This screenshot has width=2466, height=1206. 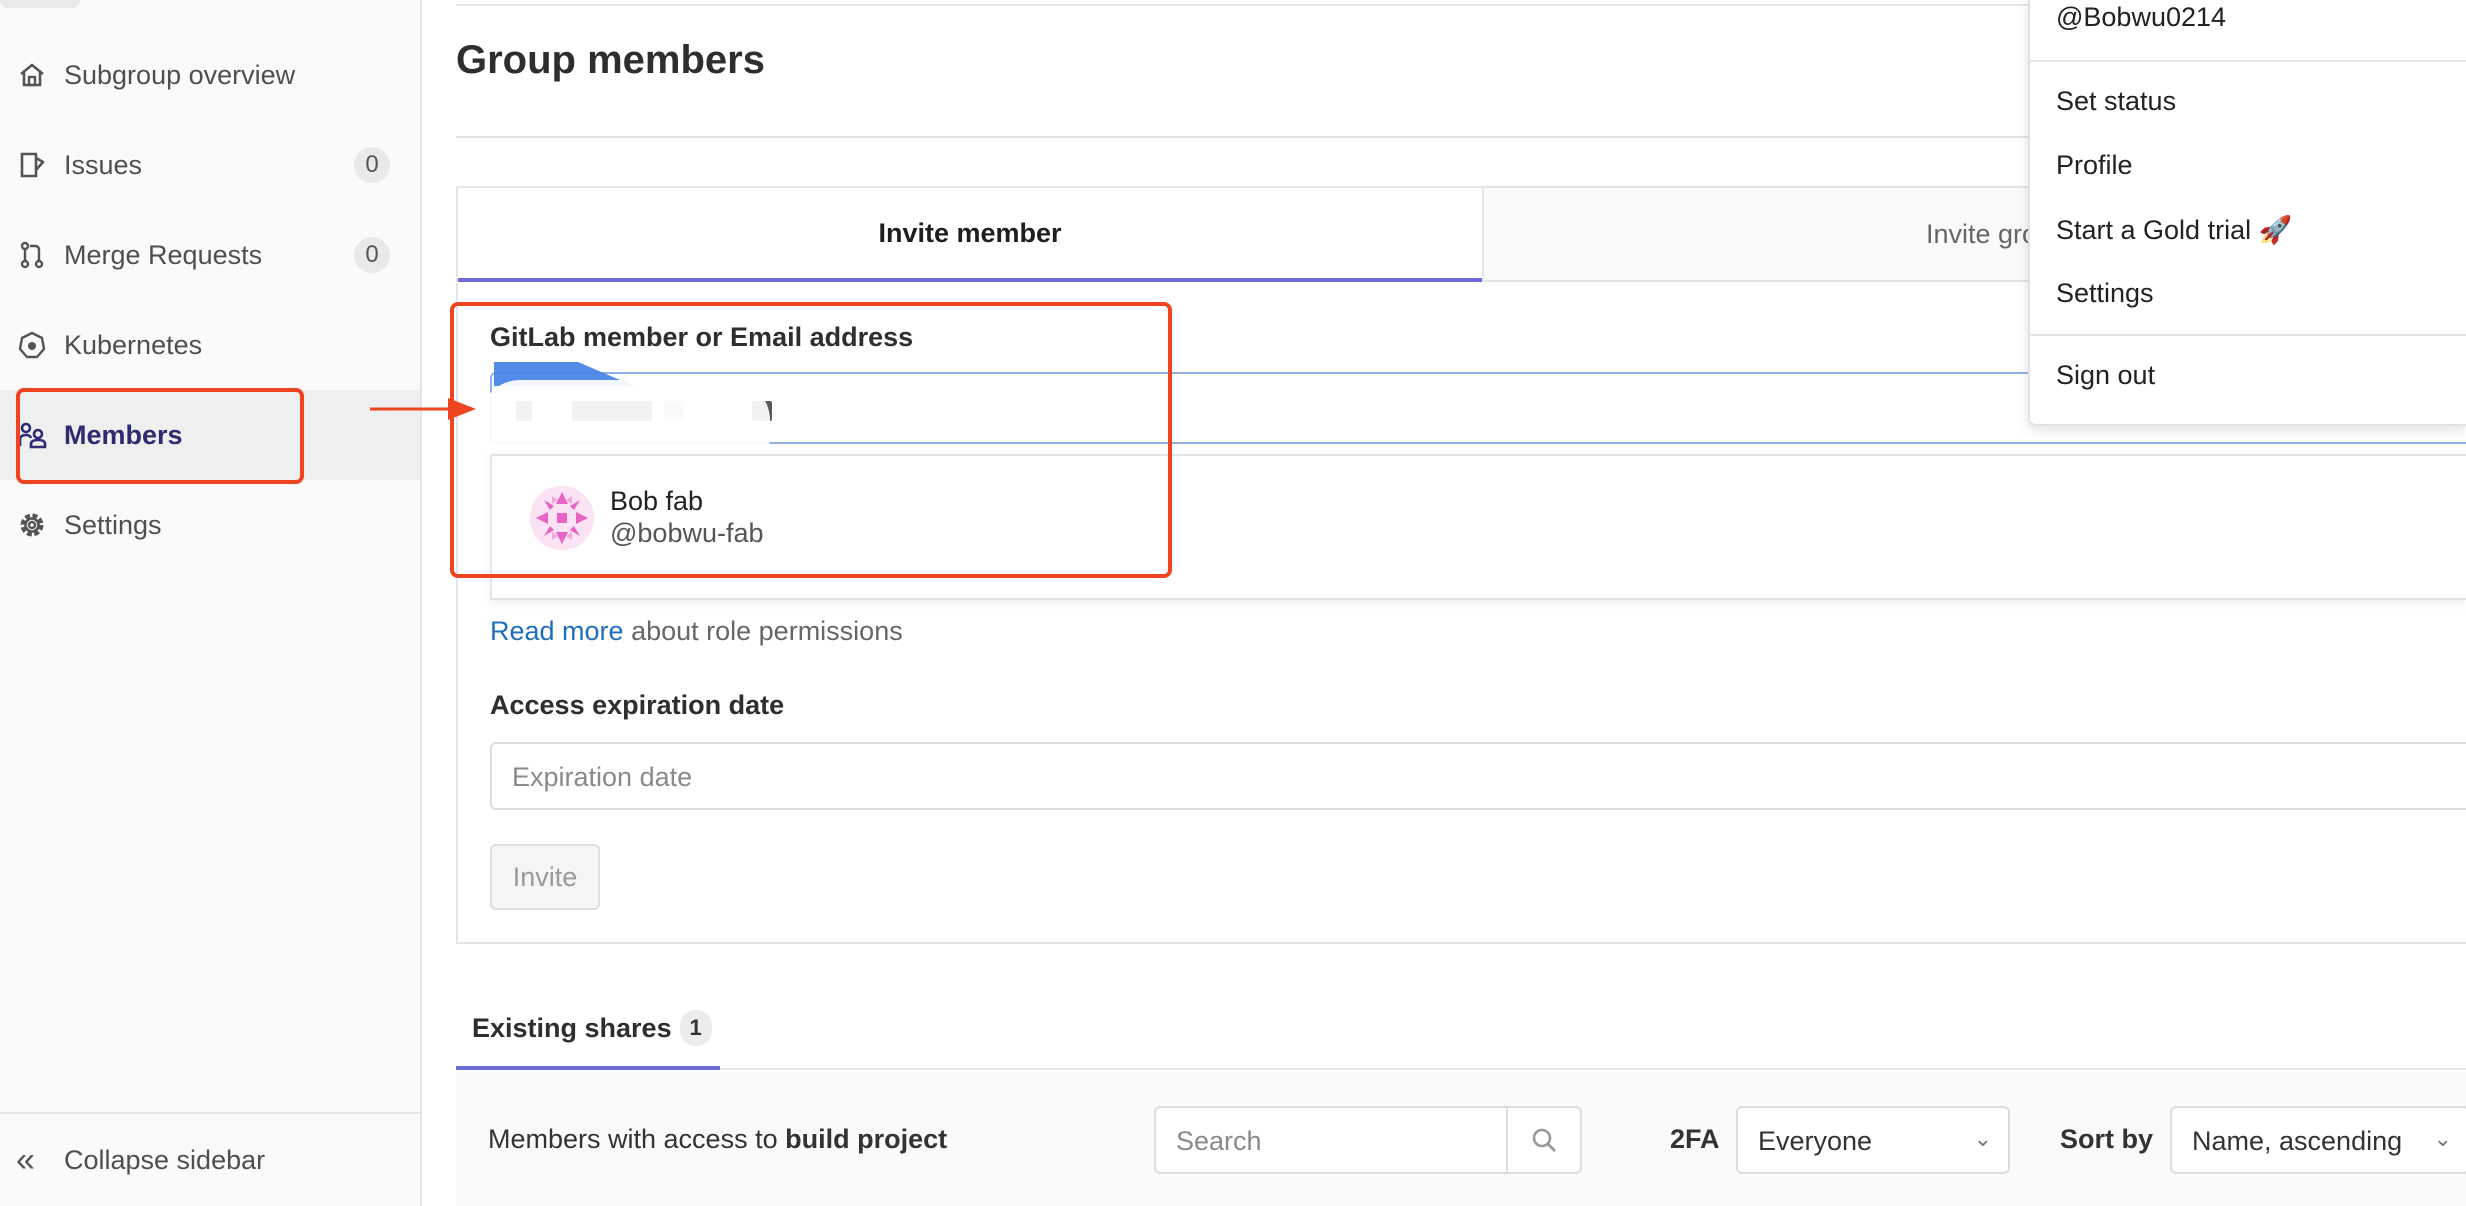 I want to click on annotation-arrow-icon, so click(x=423, y=409).